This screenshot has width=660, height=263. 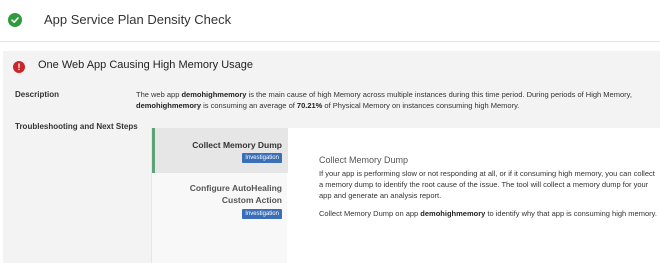 I want to click on insight-title: One Web App Causing High Memory Usage, so click(x=146, y=65).